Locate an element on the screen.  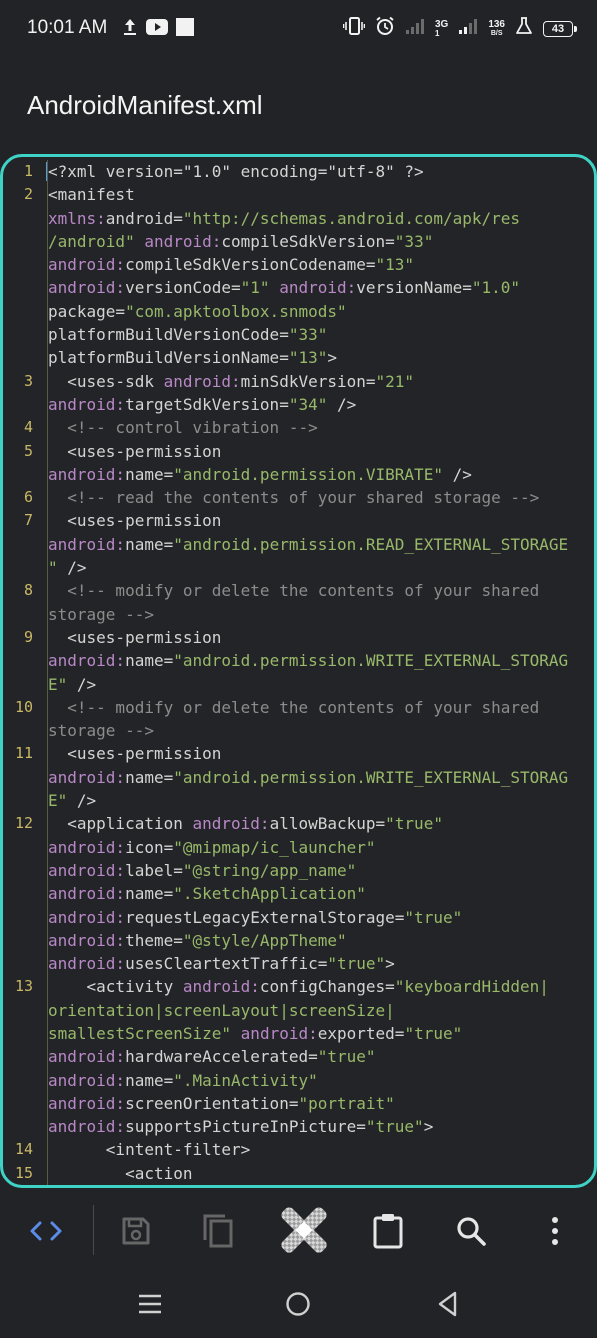
code-line: 4 <!-- control vibration --> is located at coordinates (298, 428).